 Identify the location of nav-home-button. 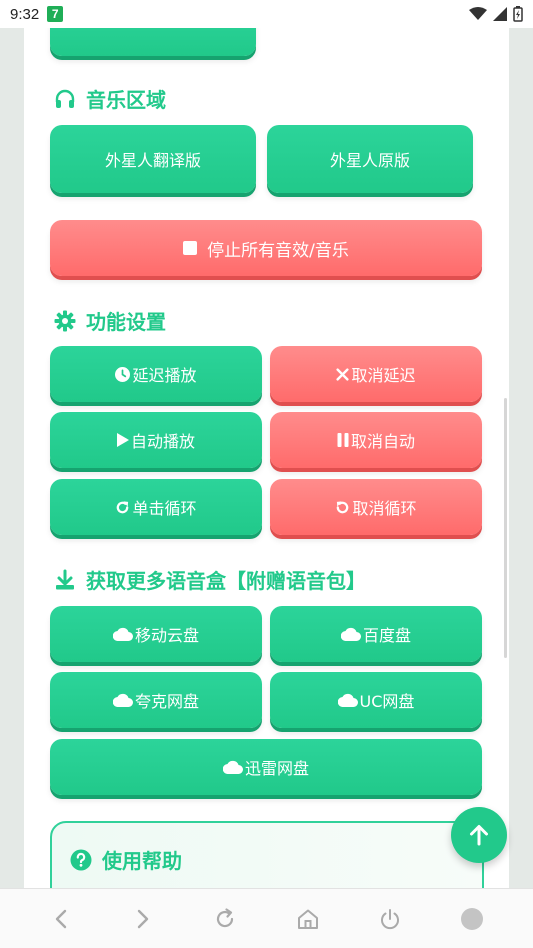
(308, 919).